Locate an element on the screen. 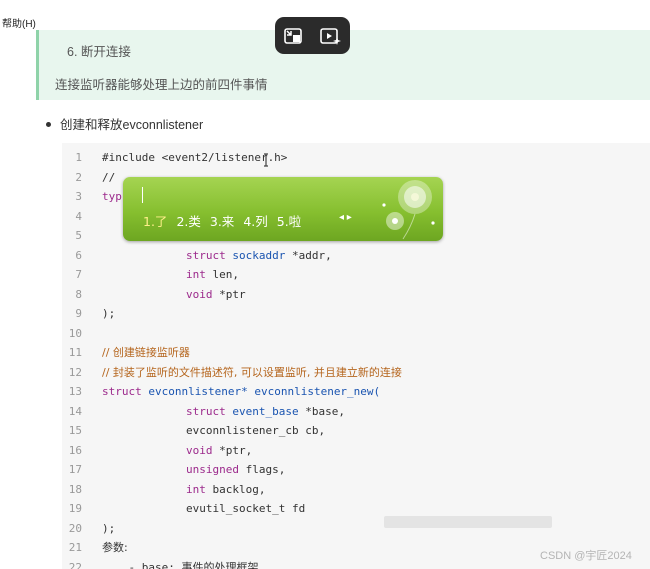 The width and height of the screenshot is (650, 569). line-number: 6 is located at coordinates (78, 255).